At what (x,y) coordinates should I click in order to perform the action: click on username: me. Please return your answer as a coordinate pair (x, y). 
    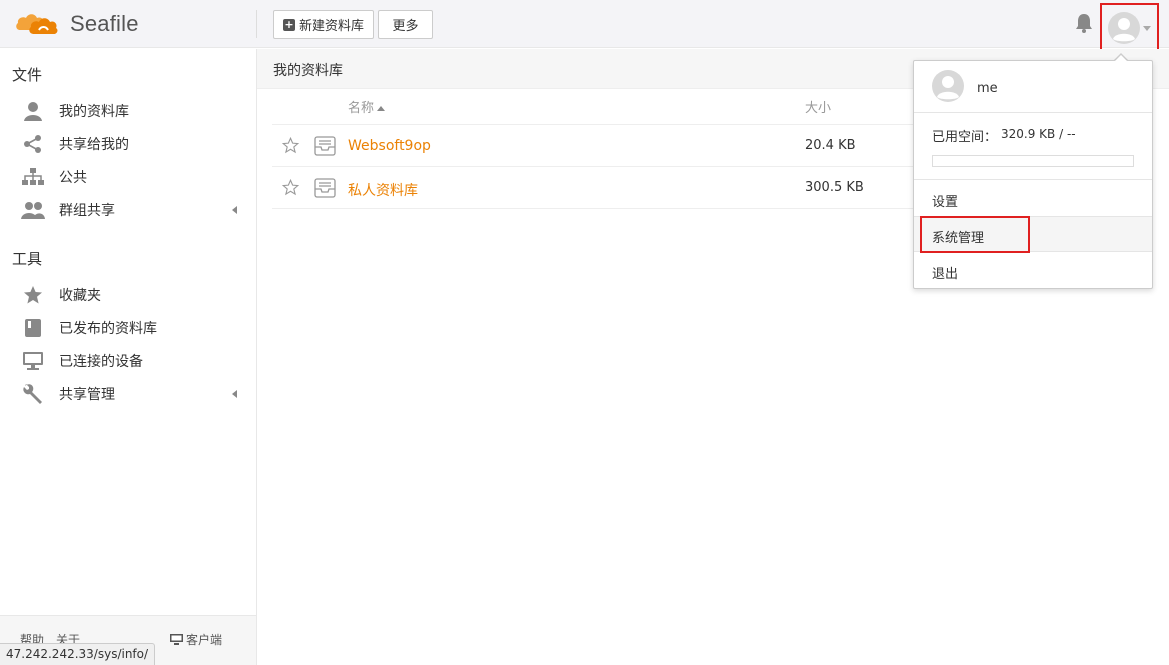
    Looking at the image, I should click on (987, 88).